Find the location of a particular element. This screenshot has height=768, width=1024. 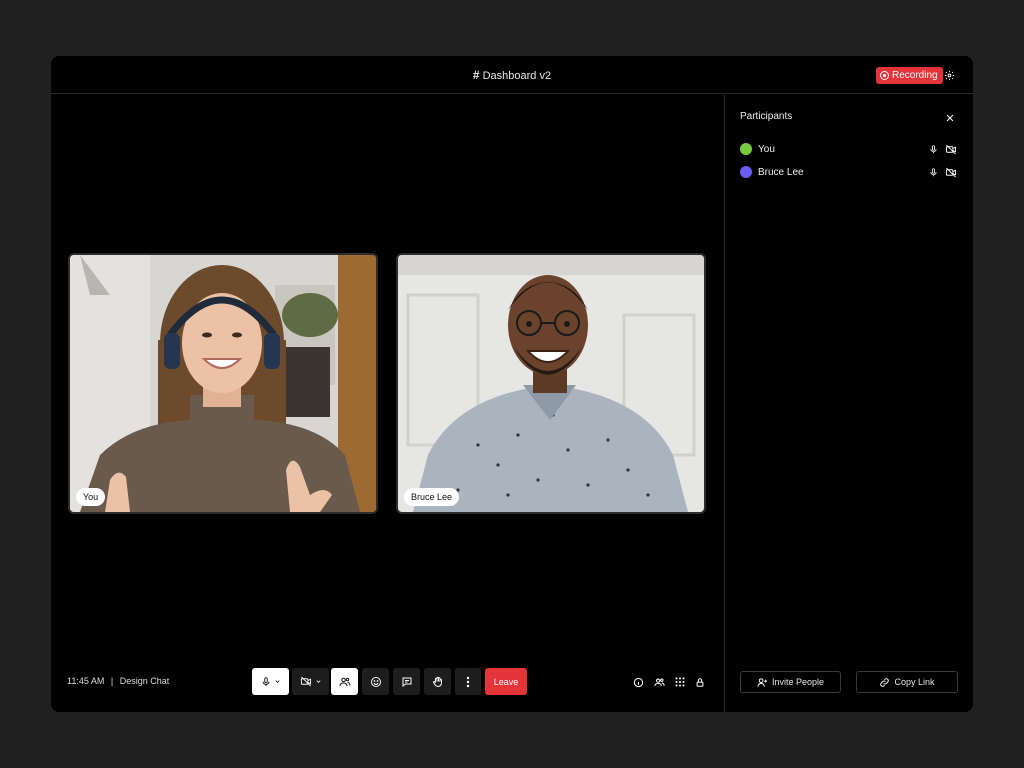

video-feed-bruce-lee is located at coordinates (551, 383).